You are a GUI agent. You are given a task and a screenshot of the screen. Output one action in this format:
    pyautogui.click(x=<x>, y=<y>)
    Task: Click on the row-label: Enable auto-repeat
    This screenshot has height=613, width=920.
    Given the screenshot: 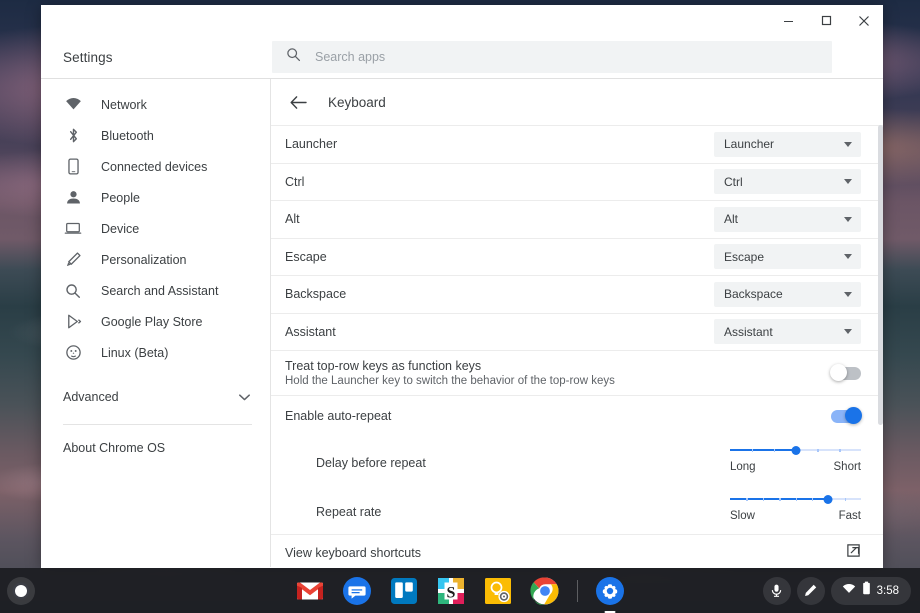 What is the action you would take?
    pyautogui.click(x=338, y=416)
    